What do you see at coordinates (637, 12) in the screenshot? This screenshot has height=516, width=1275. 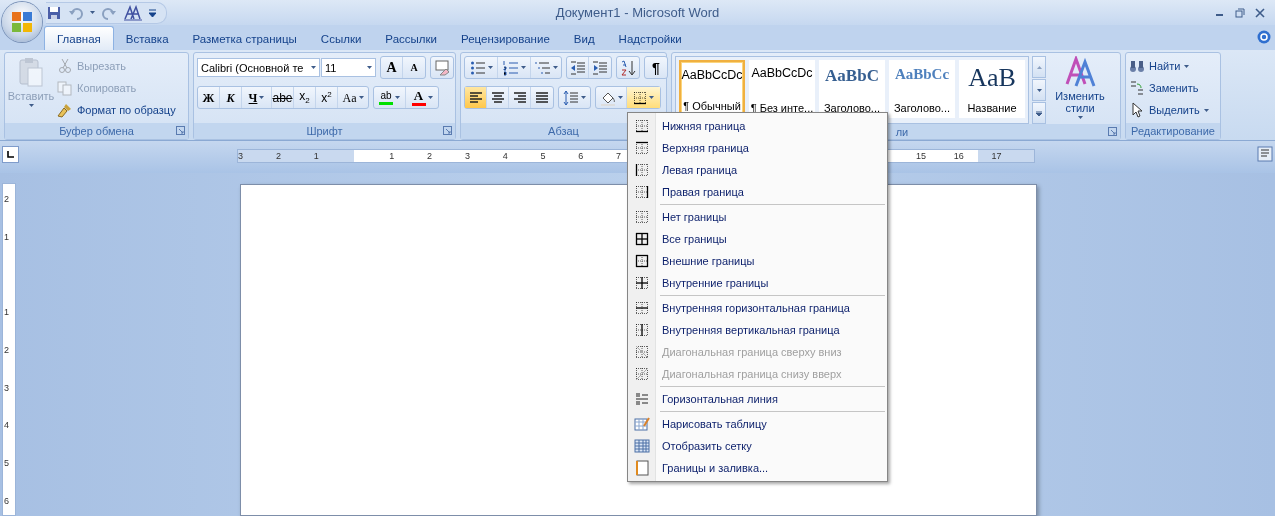 I see `window-title: Документ1 - Microsoft Word` at bounding box center [637, 12].